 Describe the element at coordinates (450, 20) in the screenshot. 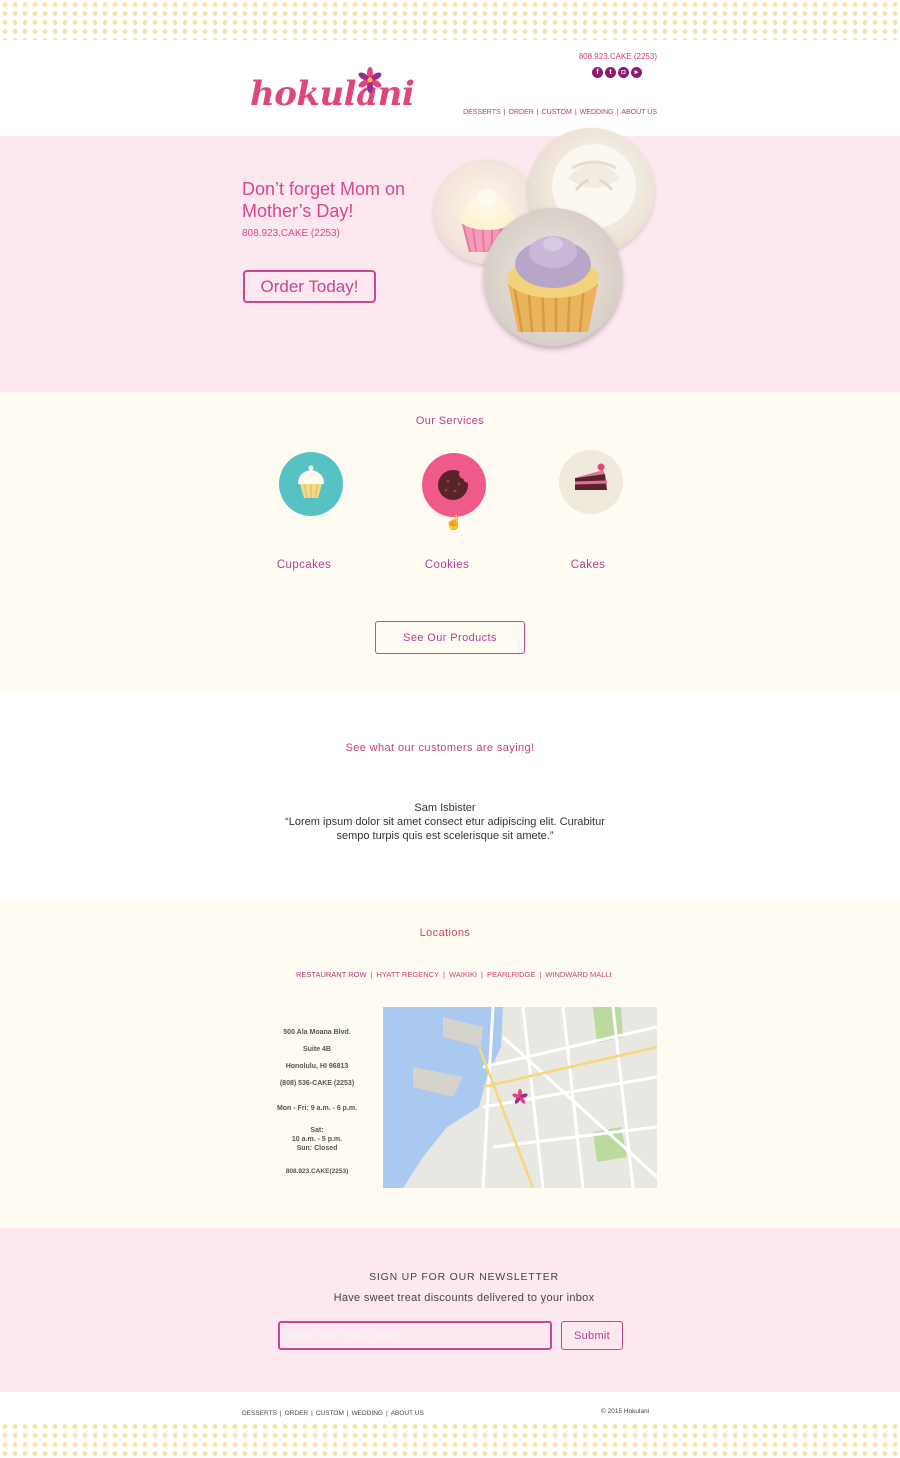

I see `top-dot-border` at that location.